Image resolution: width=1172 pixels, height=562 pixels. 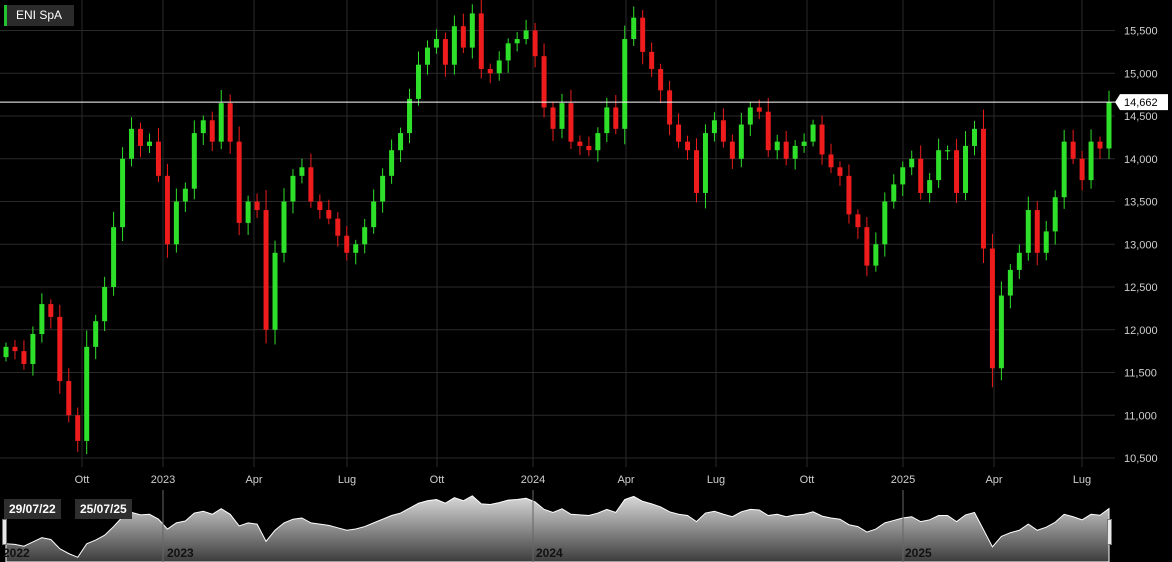 What do you see at coordinates (1109, 532) in the screenshot?
I see `navigator-right-handle` at bounding box center [1109, 532].